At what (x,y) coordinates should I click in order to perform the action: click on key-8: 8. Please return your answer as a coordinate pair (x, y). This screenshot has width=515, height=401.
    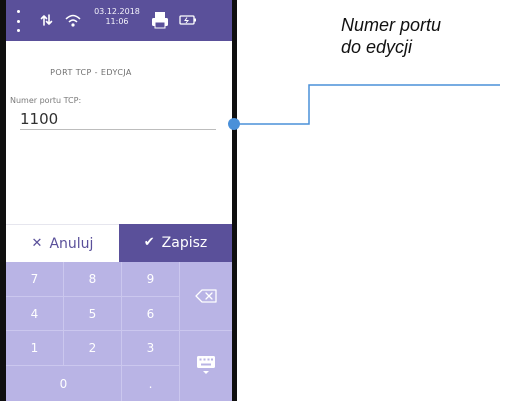
    Looking at the image, I should click on (93, 279).